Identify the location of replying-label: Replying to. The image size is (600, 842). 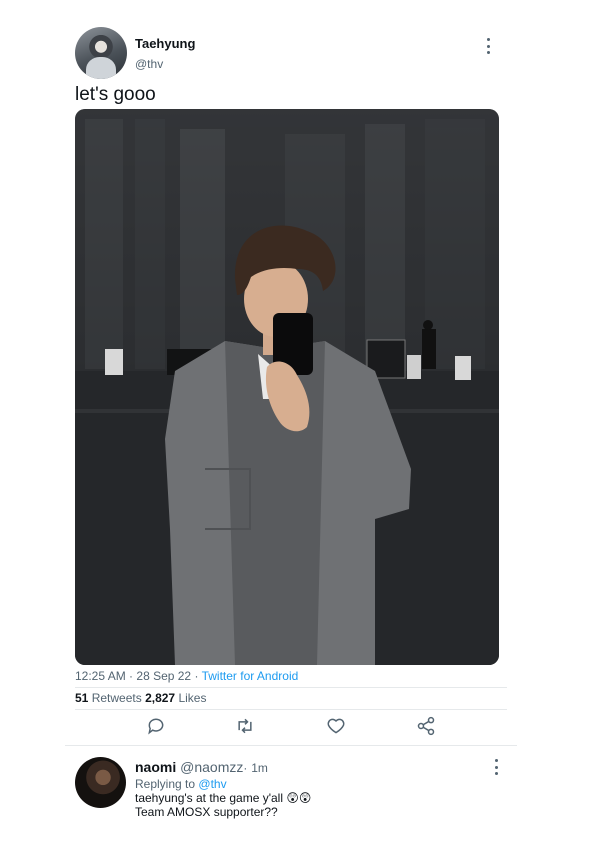
(165, 784).